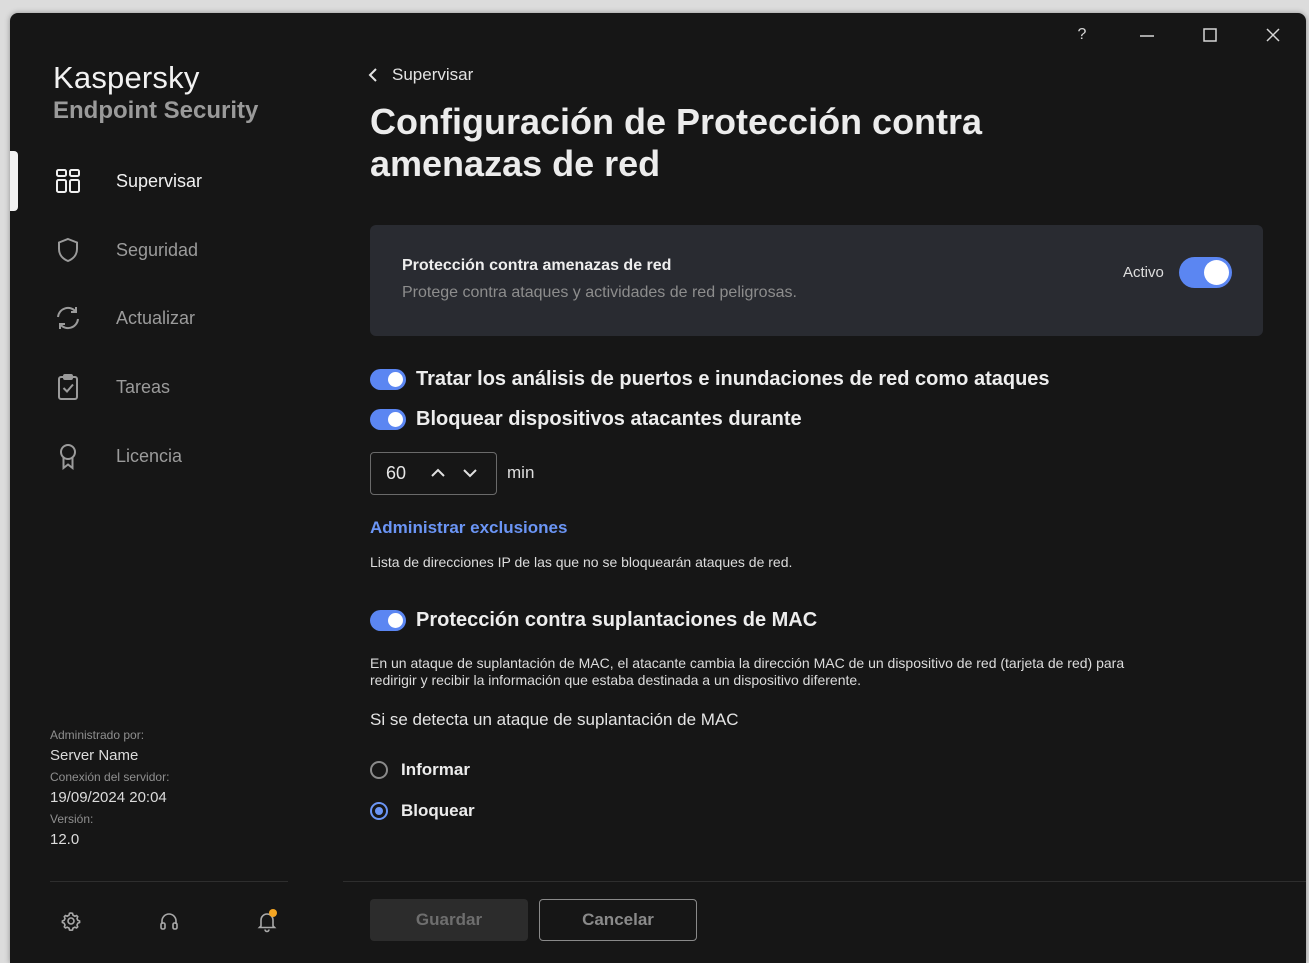 This screenshot has width=1309, height=963. Describe the element at coordinates (65, 839) in the screenshot. I see `version-value: 12.0` at that location.